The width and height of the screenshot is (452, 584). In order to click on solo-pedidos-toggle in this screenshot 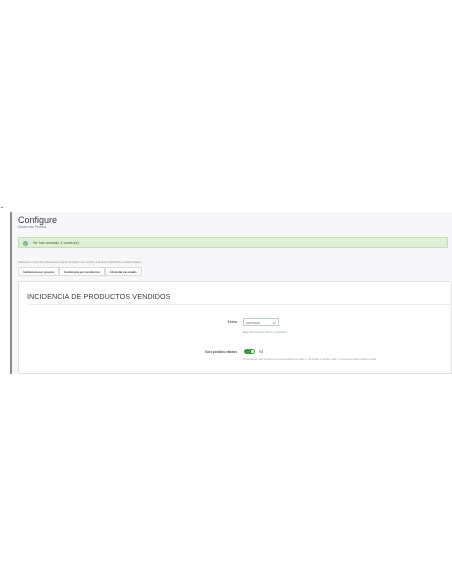, I will do `click(249, 351)`.